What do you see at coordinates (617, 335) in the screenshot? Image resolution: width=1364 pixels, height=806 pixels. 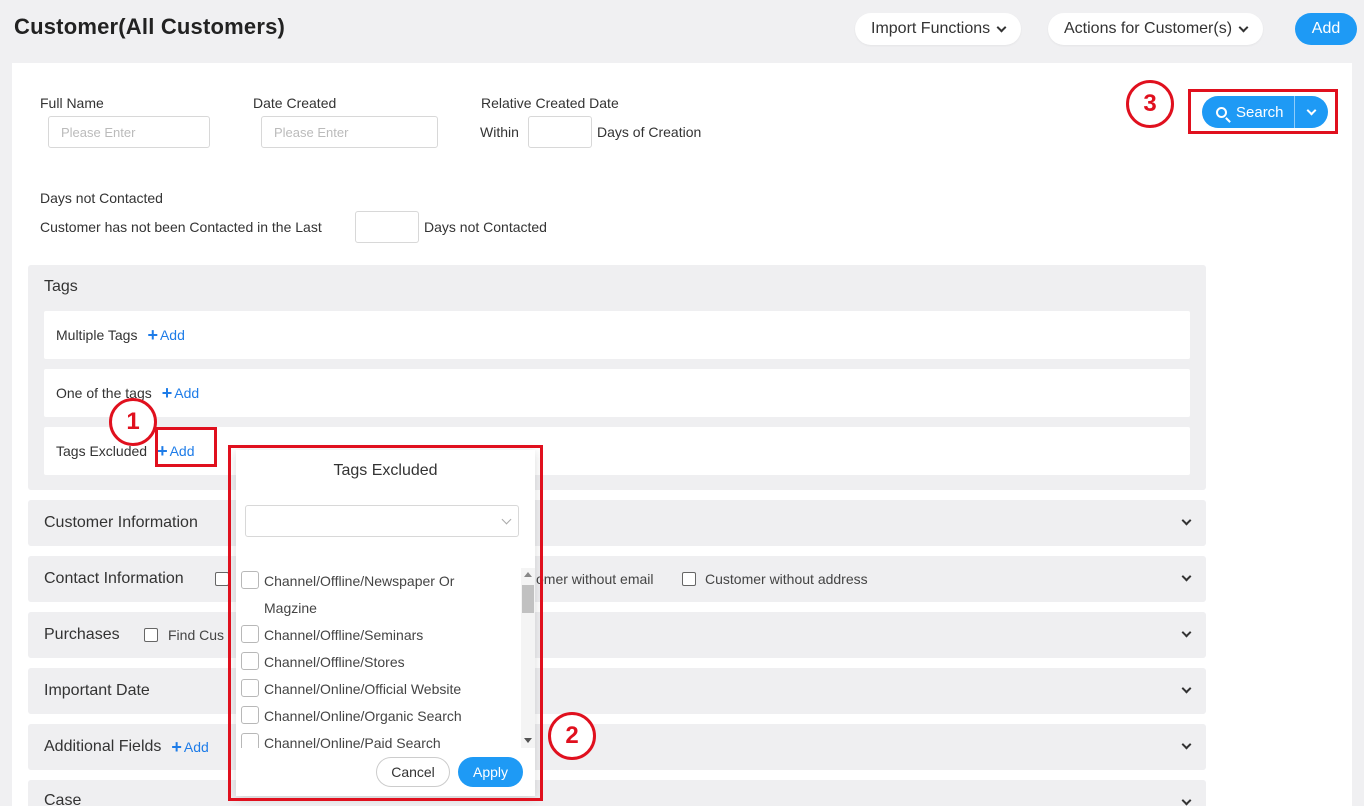 I see `multiple-tags-row: Multiple Tags + Add` at bounding box center [617, 335].